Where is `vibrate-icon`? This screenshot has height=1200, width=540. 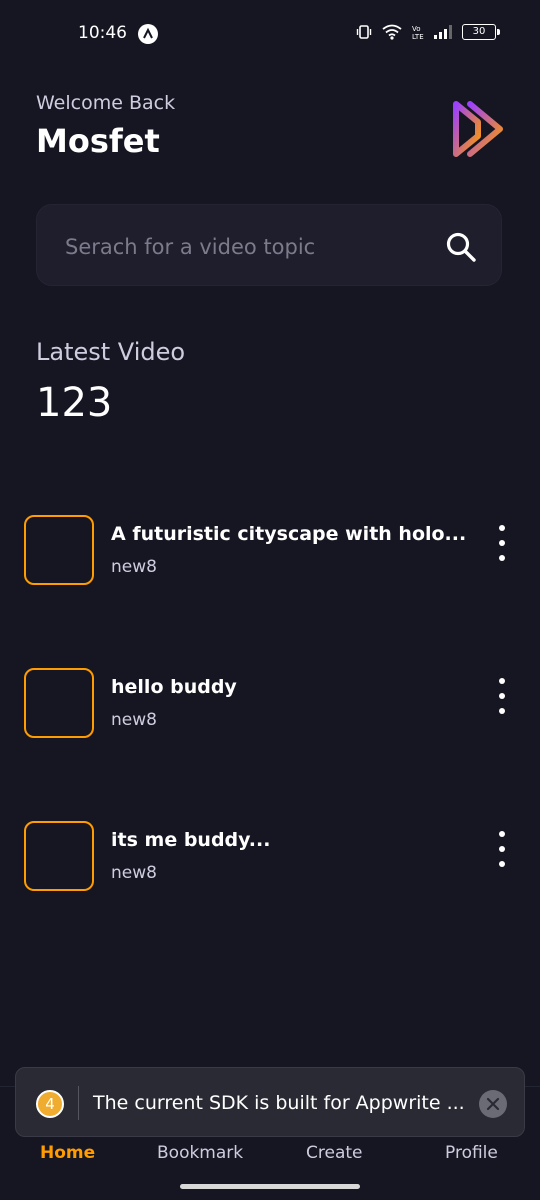 vibrate-icon is located at coordinates (364, 32).